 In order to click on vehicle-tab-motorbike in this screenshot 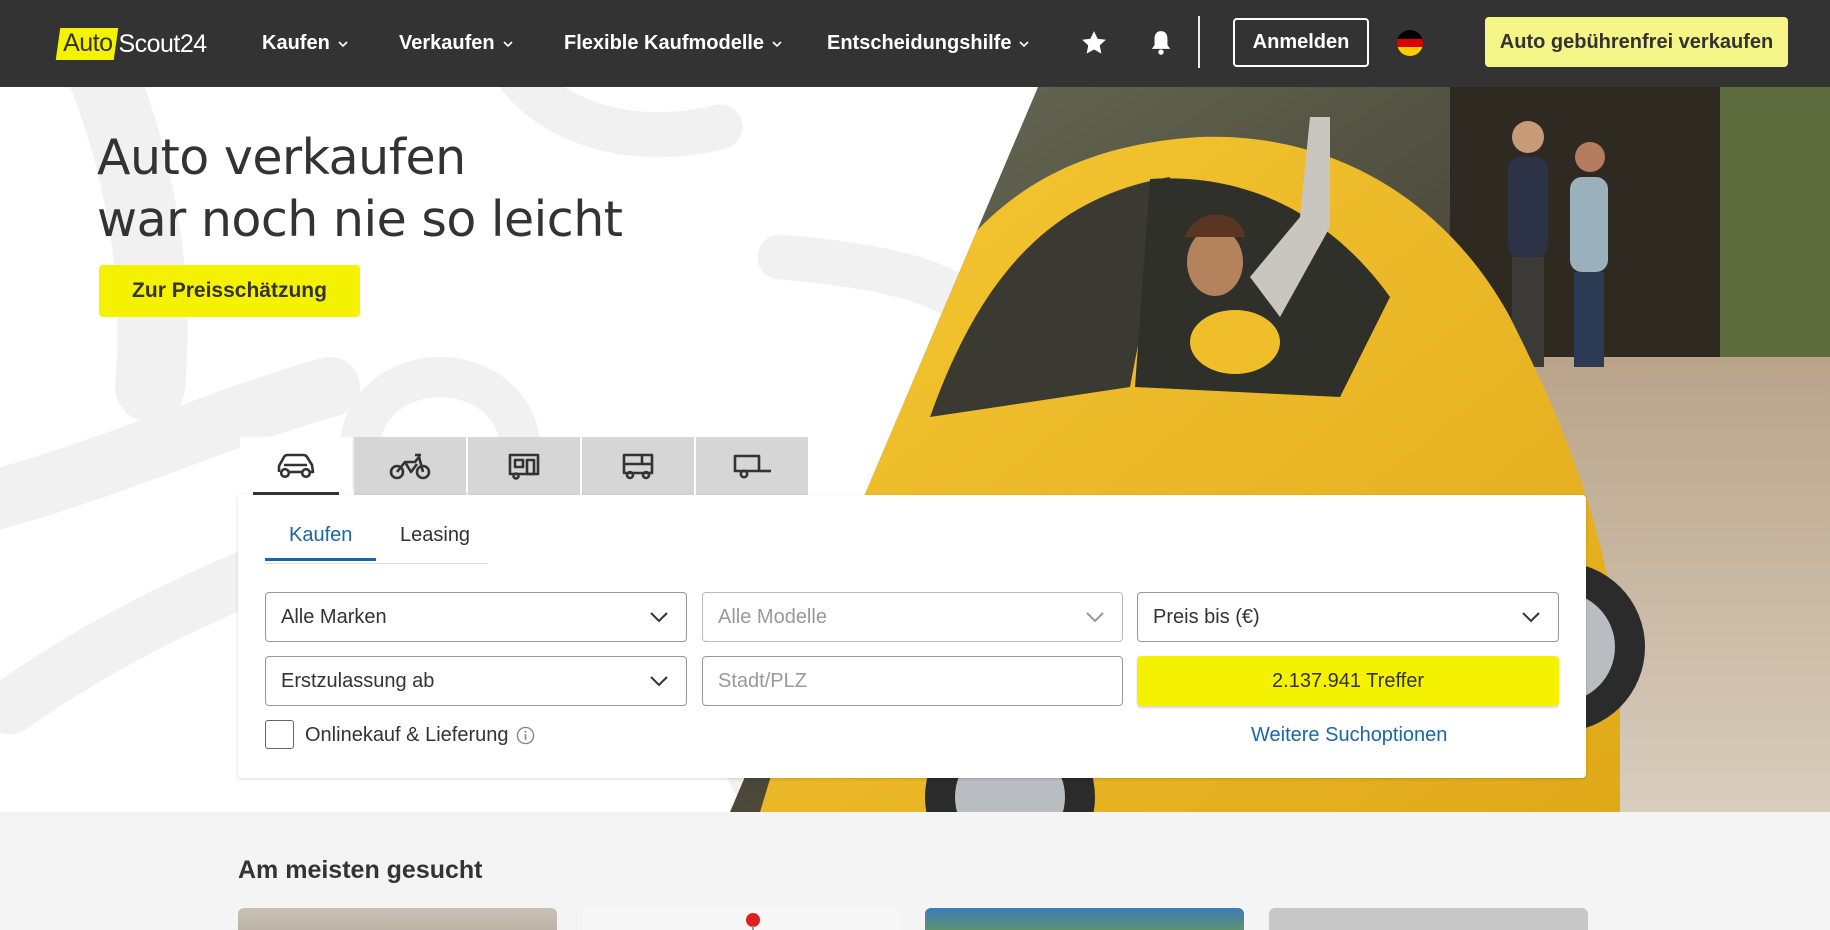, I will do `click(410, 466)`.